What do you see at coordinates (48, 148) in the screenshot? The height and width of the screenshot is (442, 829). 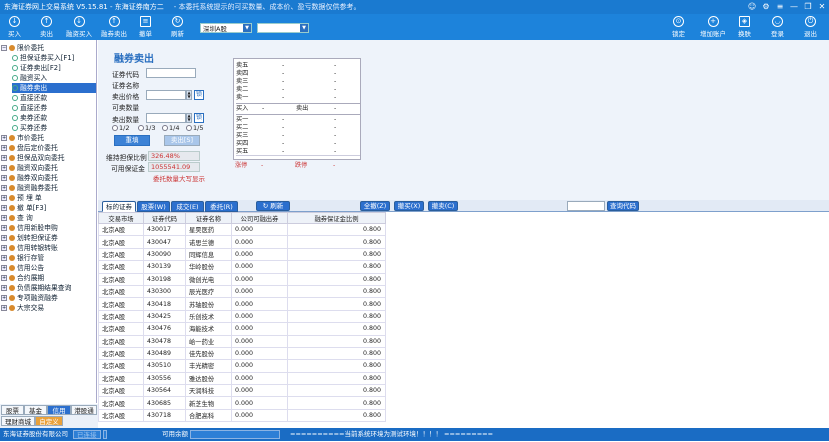 I see `sidebar-item-after-hours: + 盘后定价委托` at bounding box center [48, 148].